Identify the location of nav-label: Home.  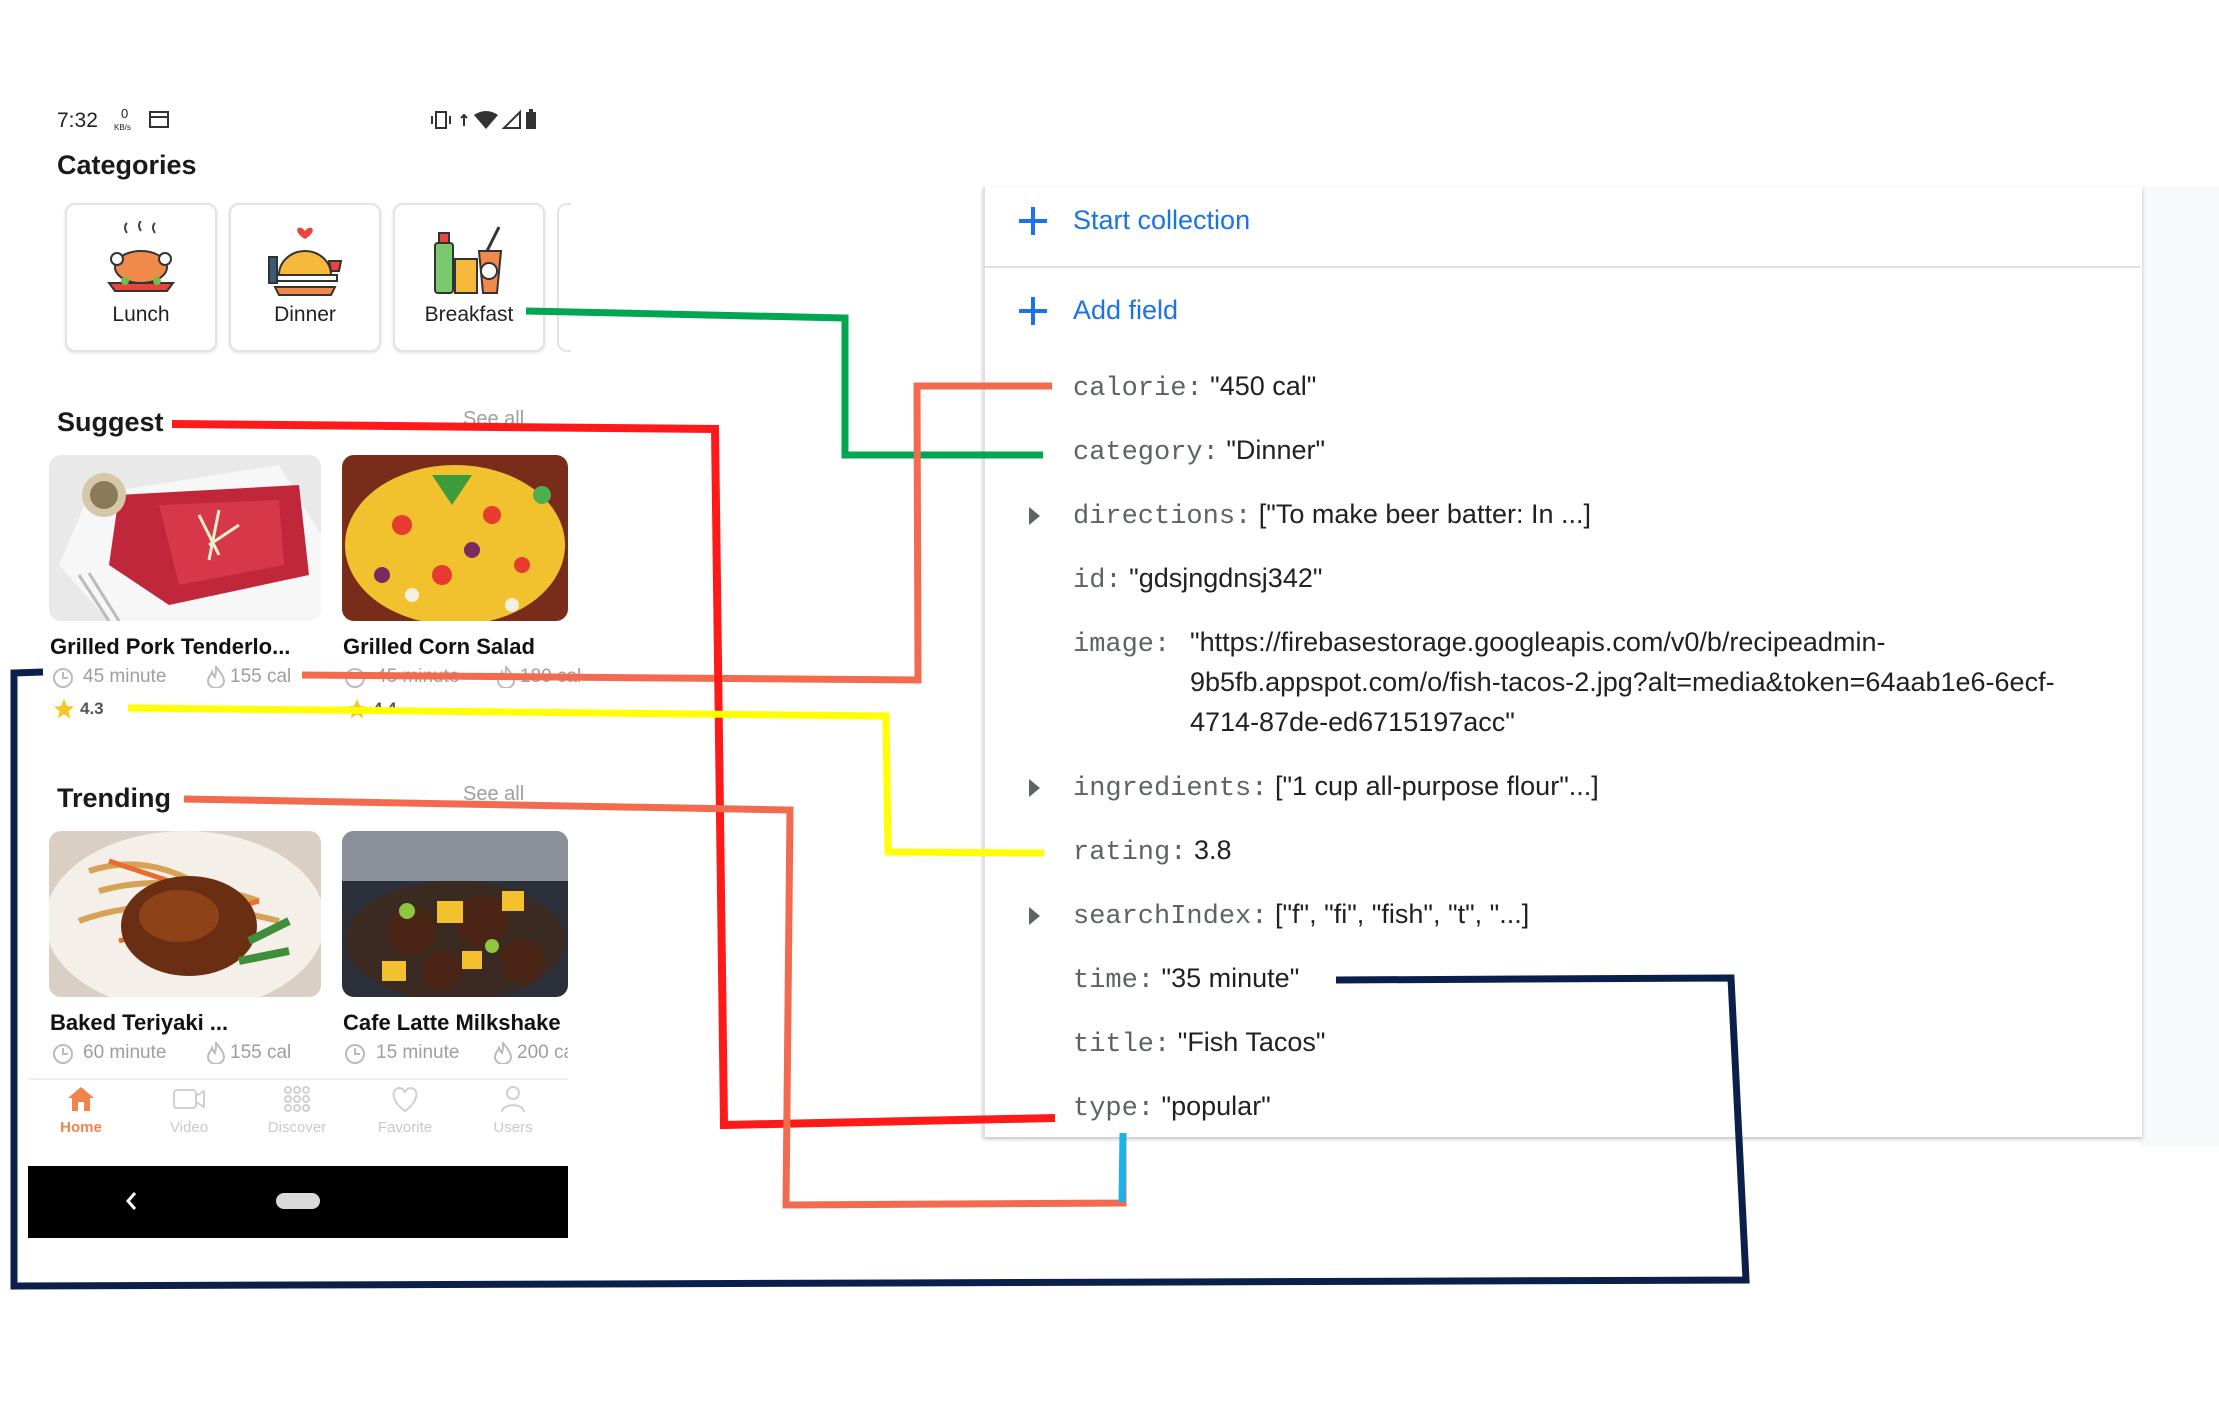
(81, 1127).